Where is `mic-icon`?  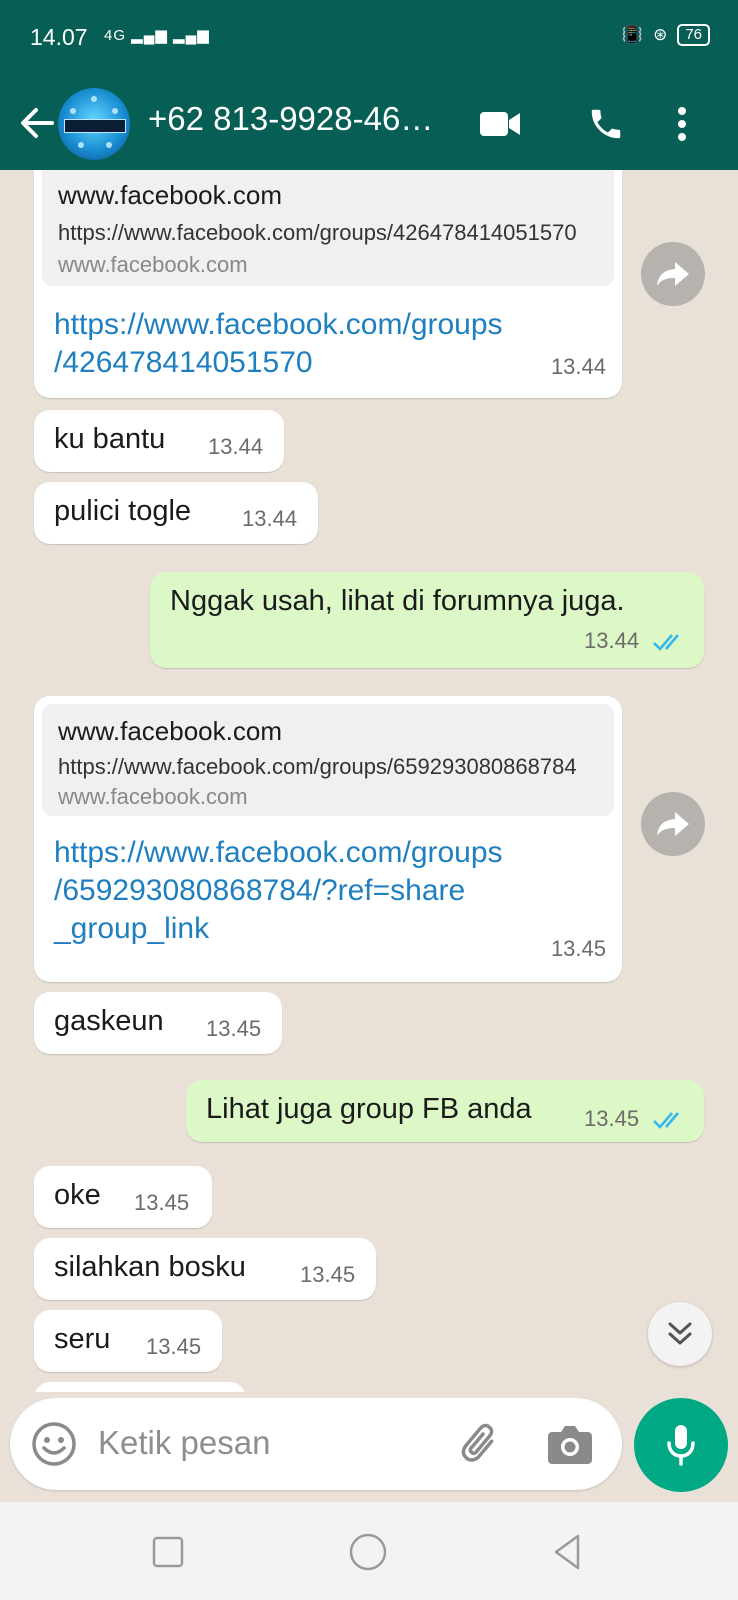
mic-icon is located at coordinates (681, 1445).